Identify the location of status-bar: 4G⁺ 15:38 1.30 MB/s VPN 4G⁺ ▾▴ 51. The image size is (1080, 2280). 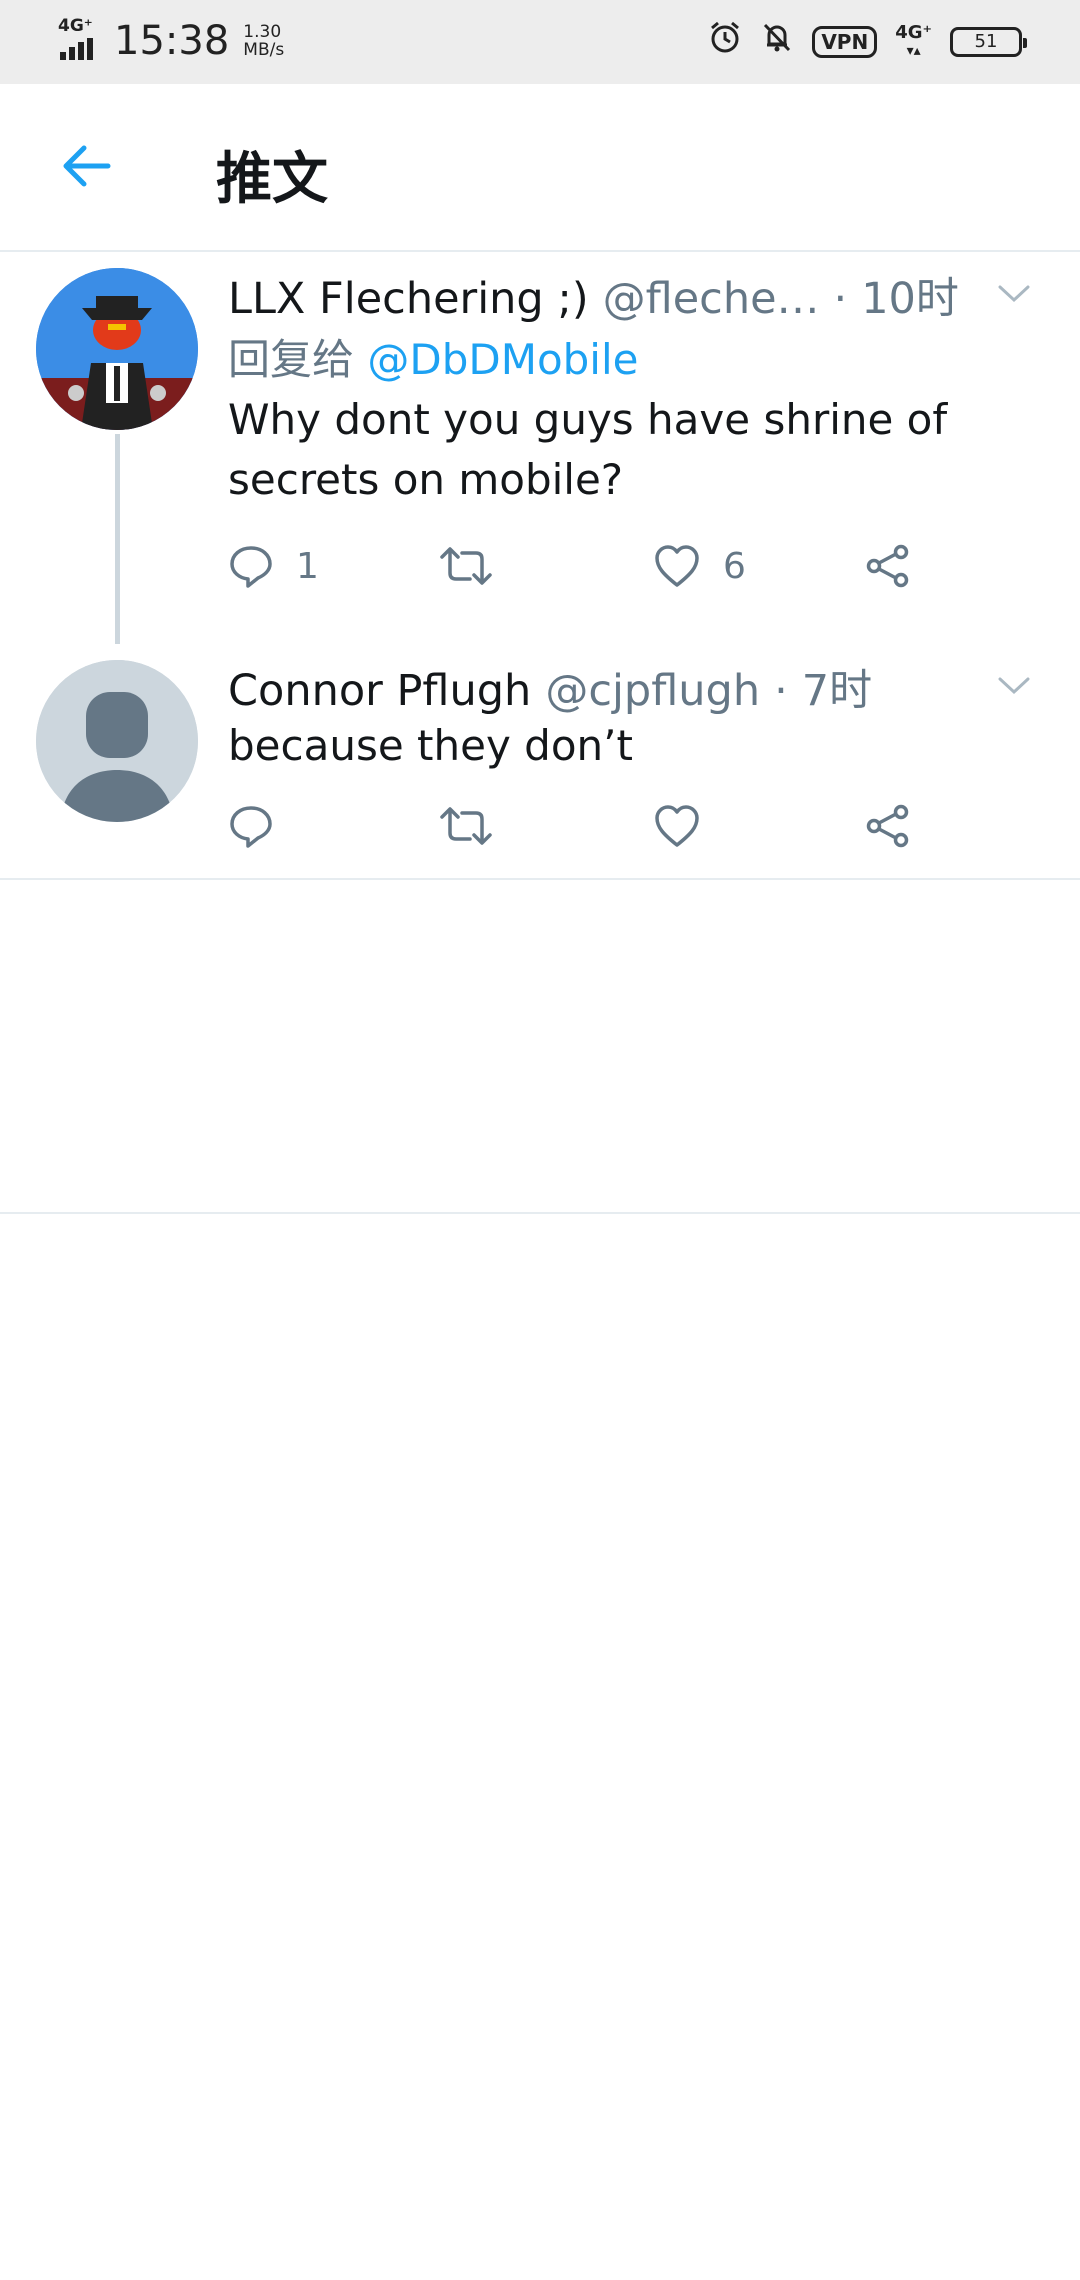
(540, 42).